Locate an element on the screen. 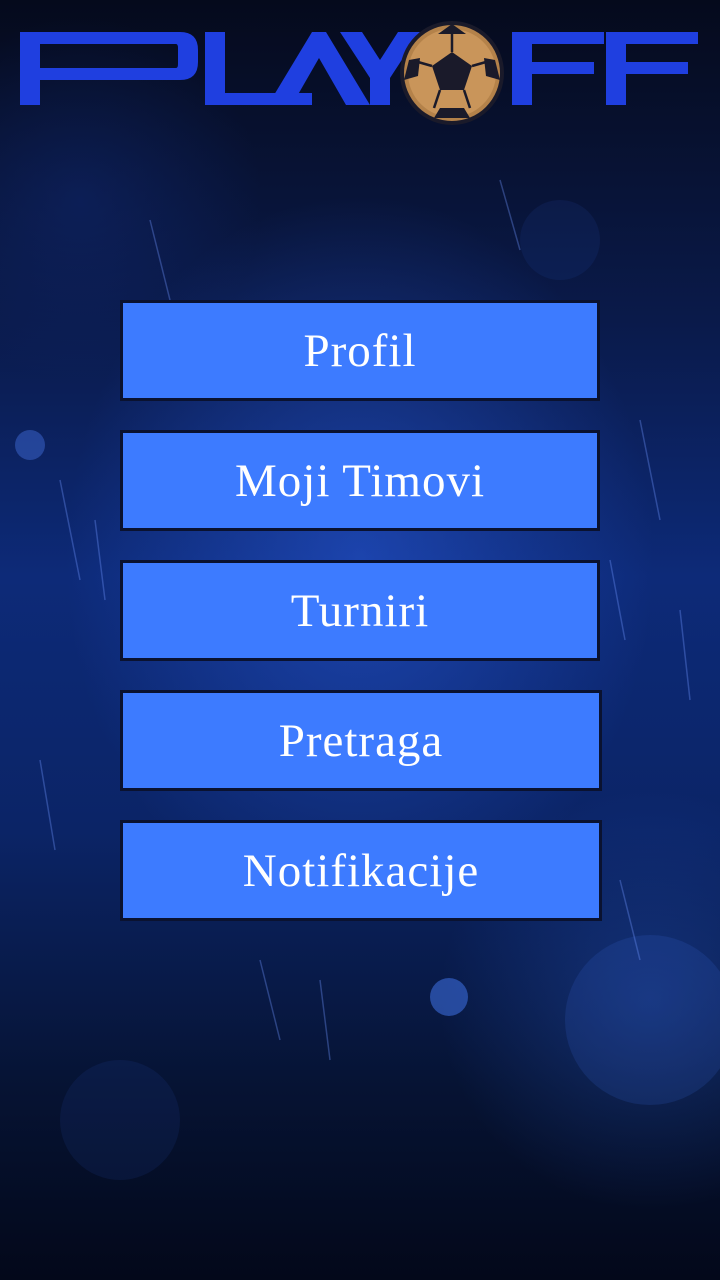 This screenshot has height=1280, width=720. app-logo is located at coordinates (359, 73).